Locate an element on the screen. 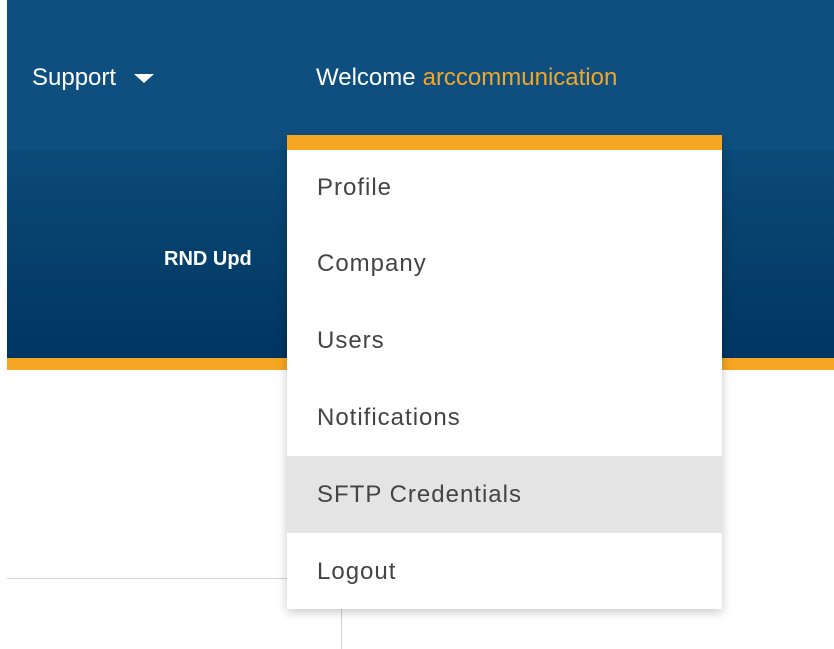  menu-item-notifications: Notifications is located at coordinates (504, 417).